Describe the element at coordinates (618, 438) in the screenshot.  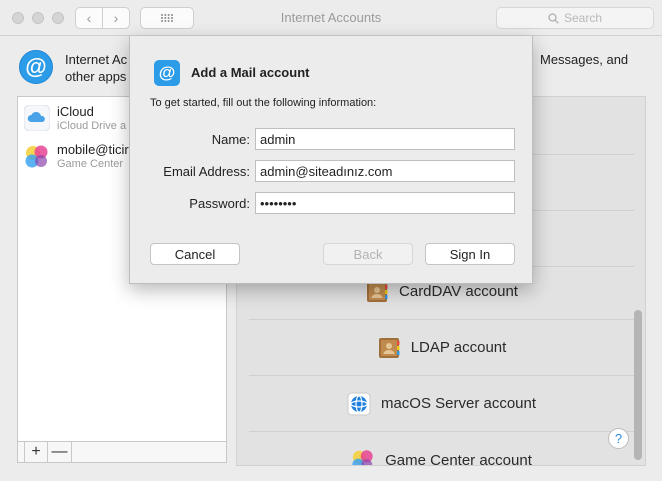
I see `help-button: ?` at that location.